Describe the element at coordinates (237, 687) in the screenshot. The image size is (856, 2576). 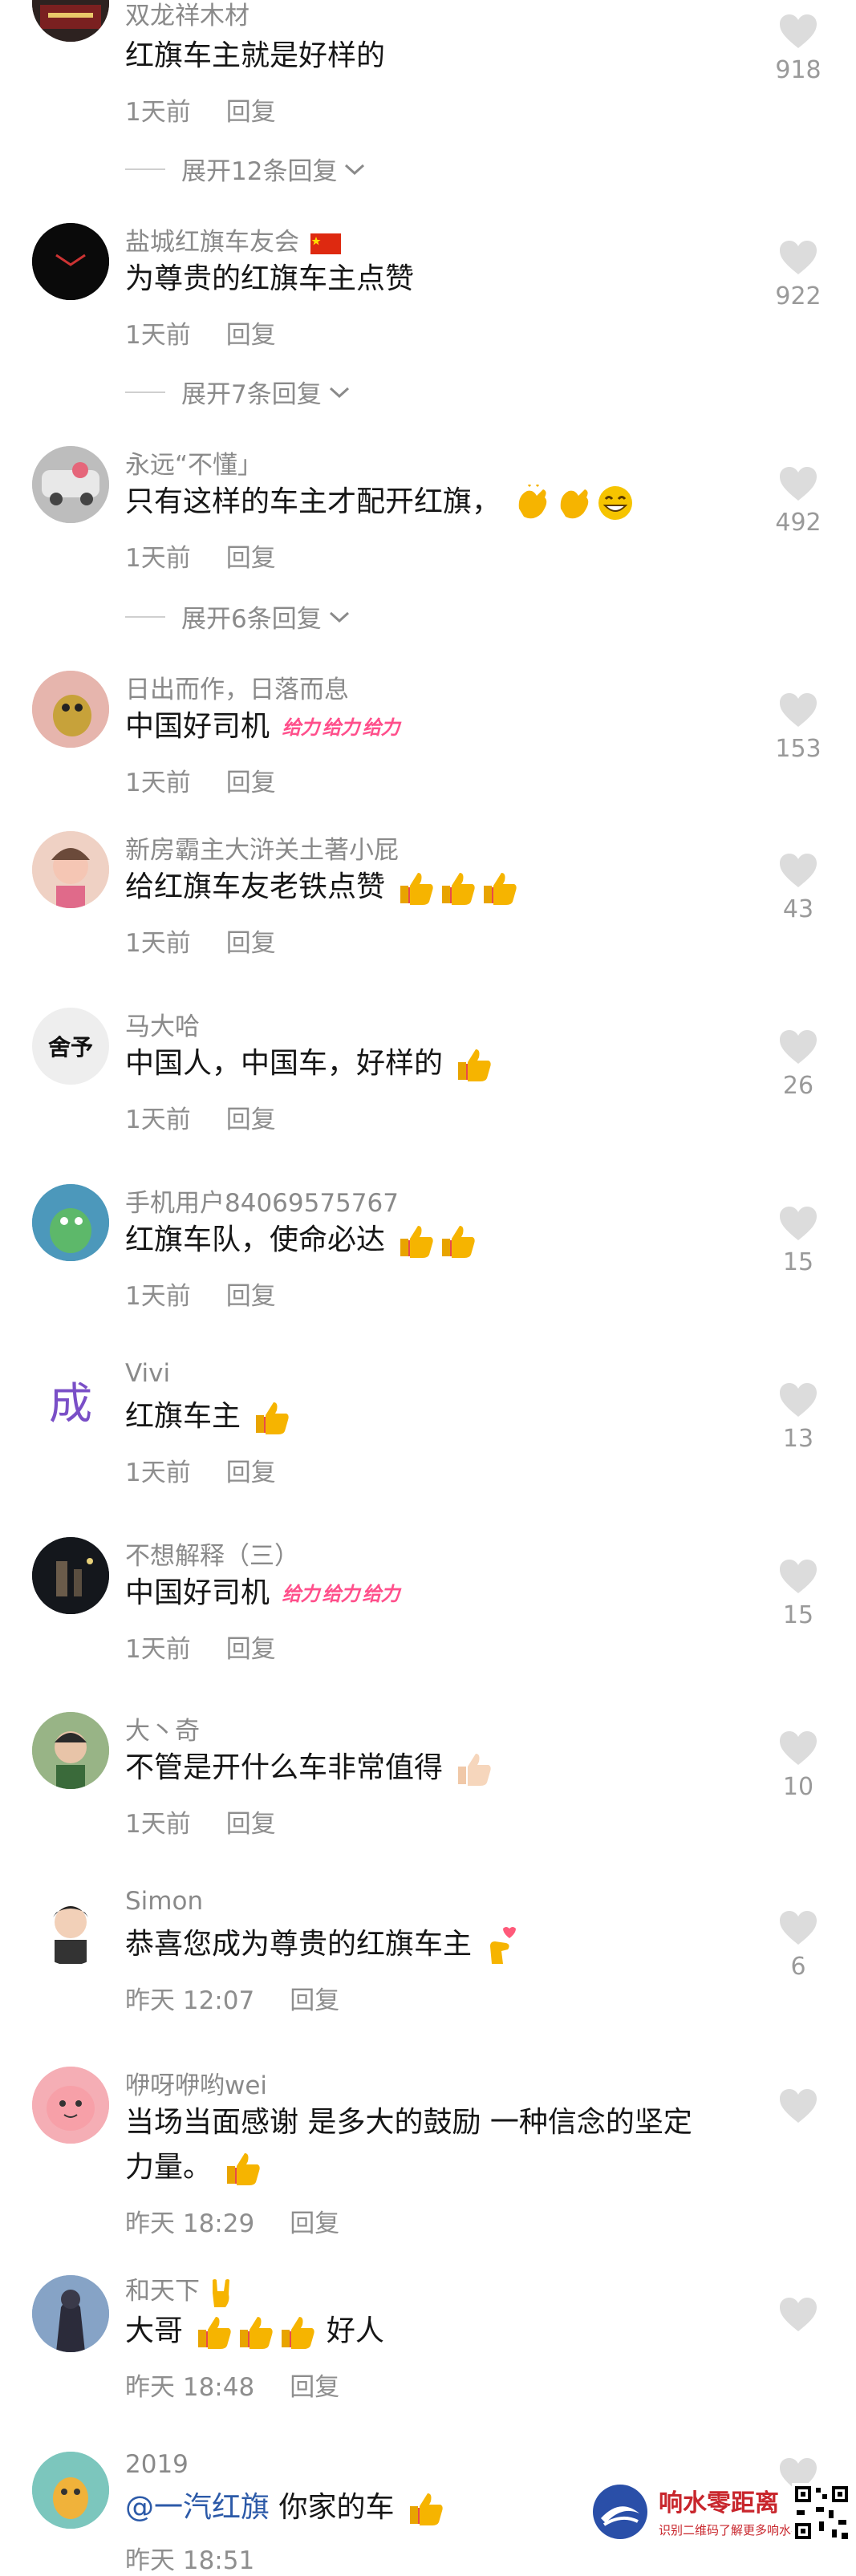
I see `comment-username: 日出而作，日落而息` at that location.